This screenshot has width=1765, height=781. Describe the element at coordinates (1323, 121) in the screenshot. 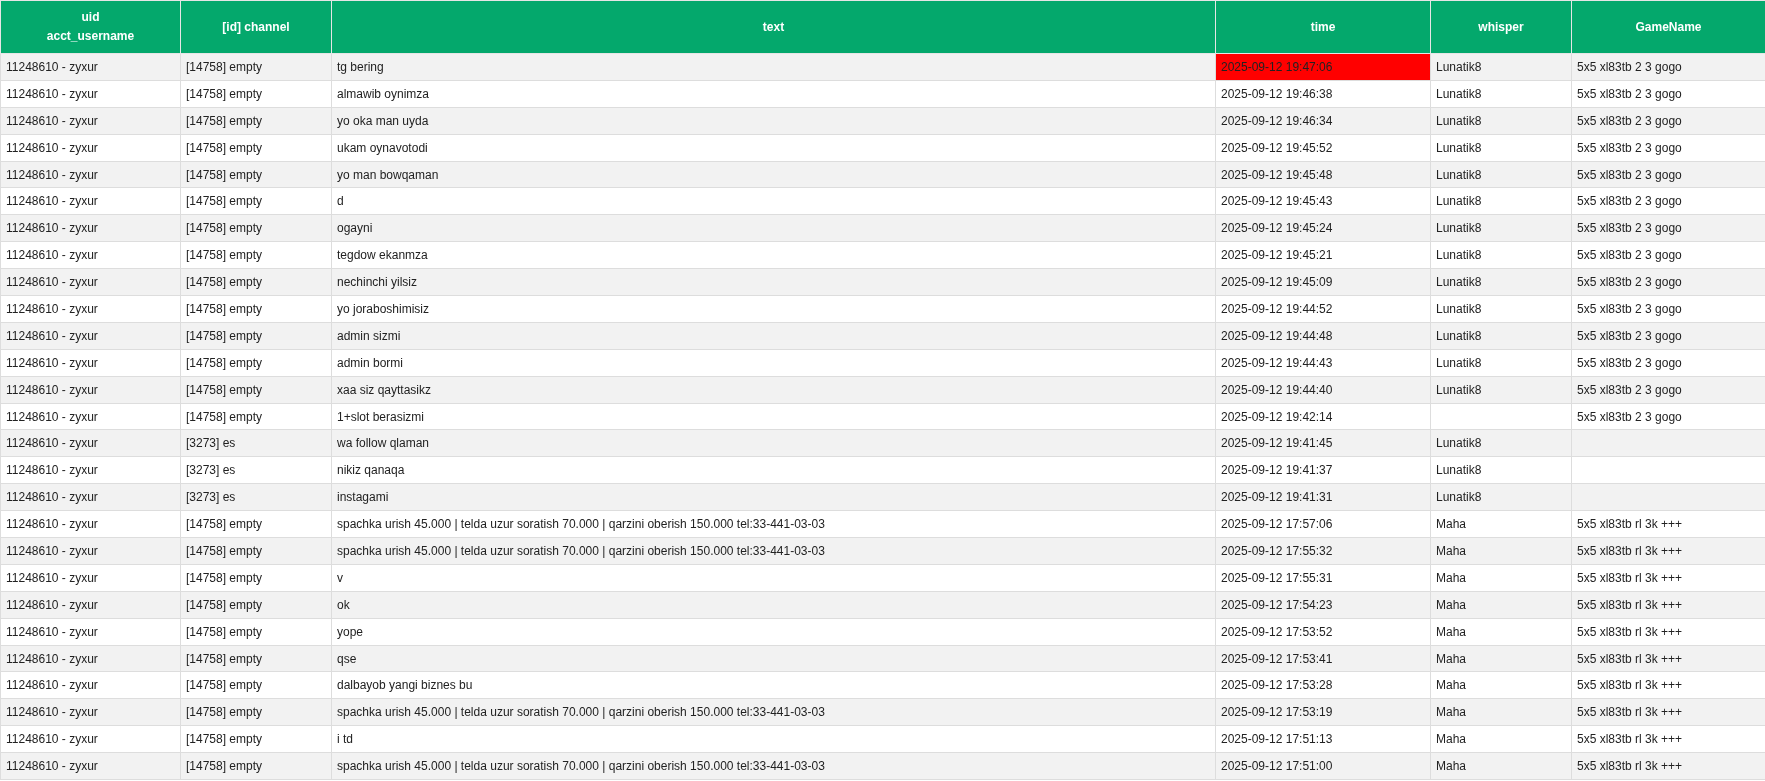

I see `time-cell: 2025-09-12 19:46:34` at that location.